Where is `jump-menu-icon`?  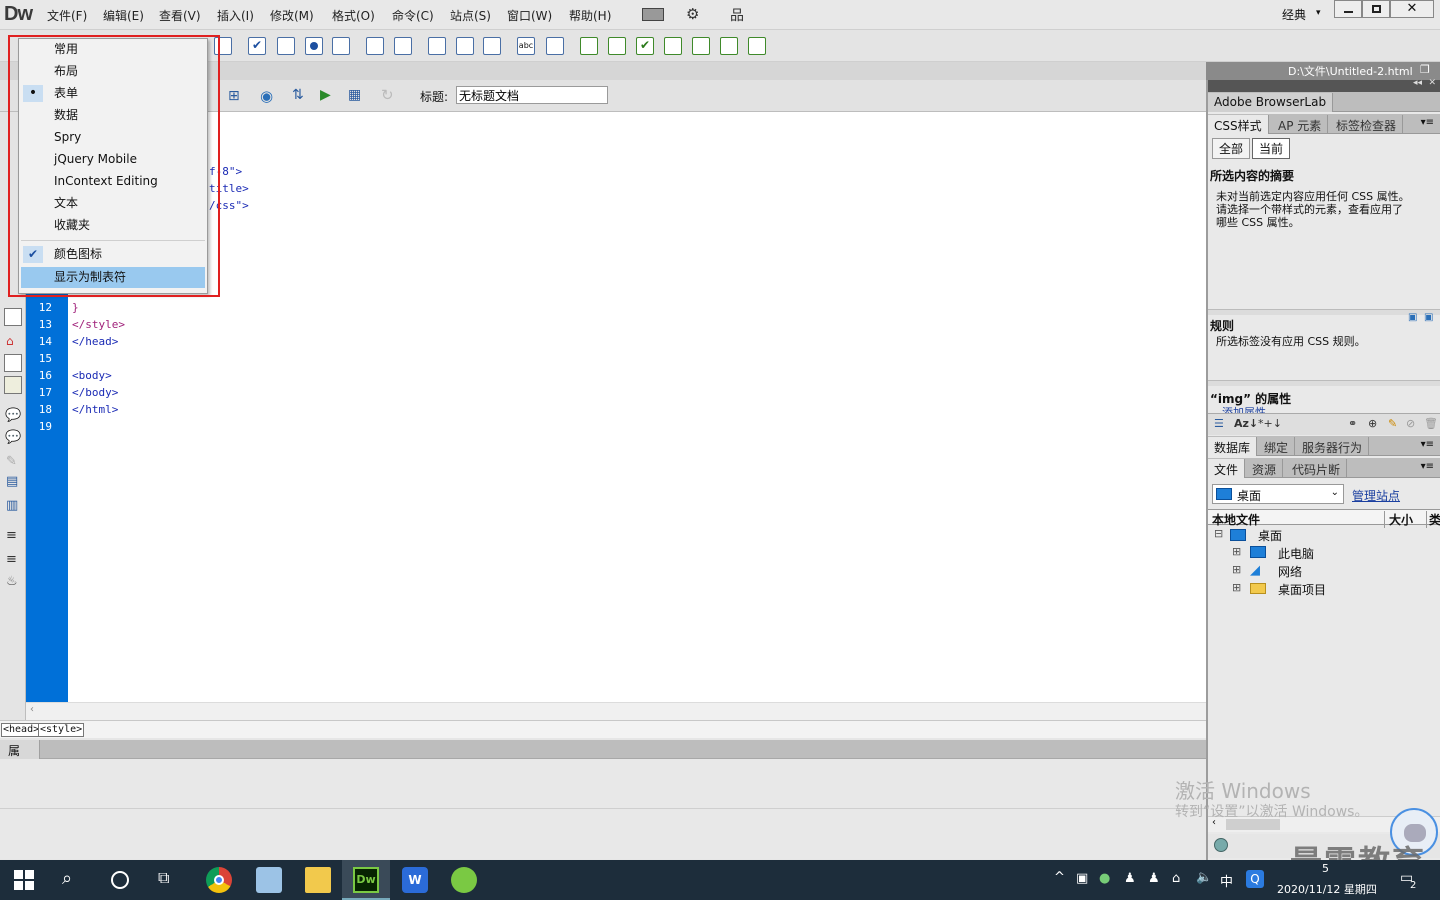 jump-menu-icon is located at coordinates (403, 46).